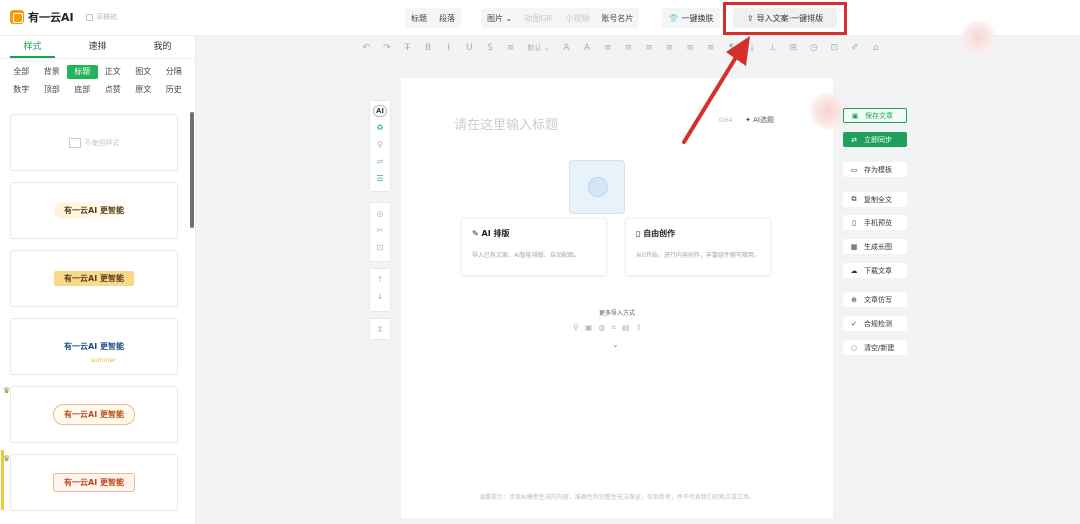 The image size is (1080, 524). What do you see at coordinates (380, 230) in the screenshot?
I see `scissors-icon: ✂` at bounding box center [380, 230].